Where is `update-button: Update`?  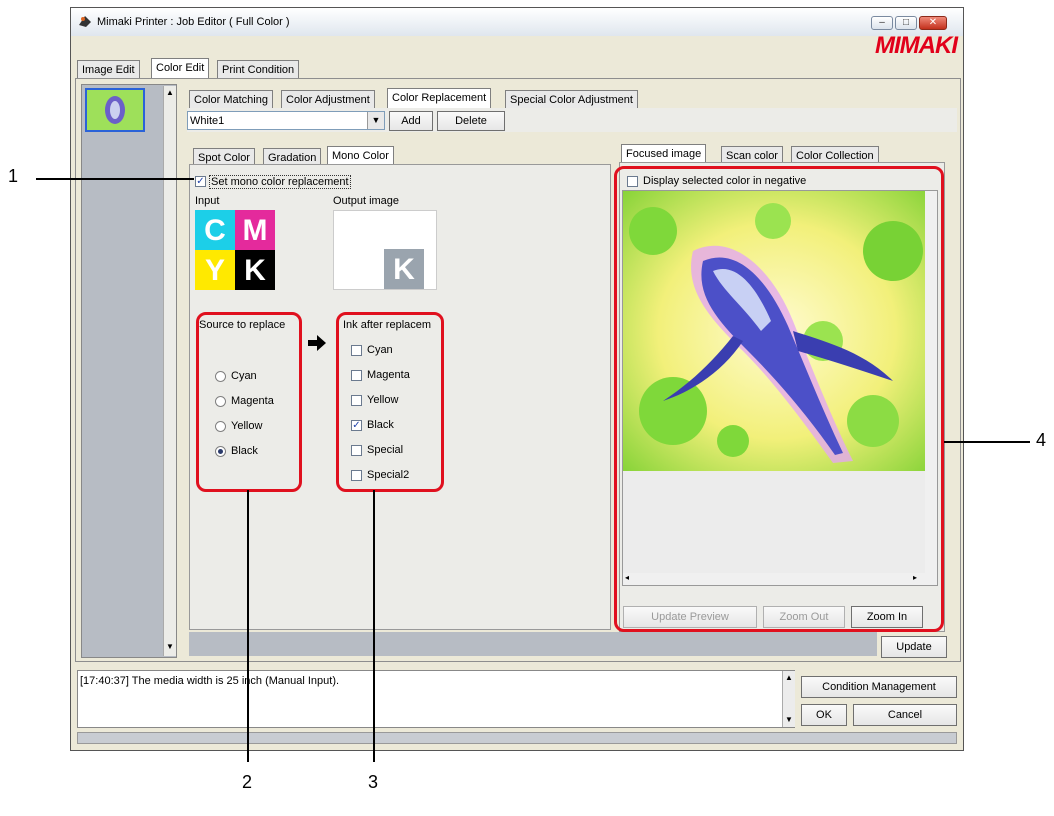
update-button: Update is located at coordinates (914, 647).